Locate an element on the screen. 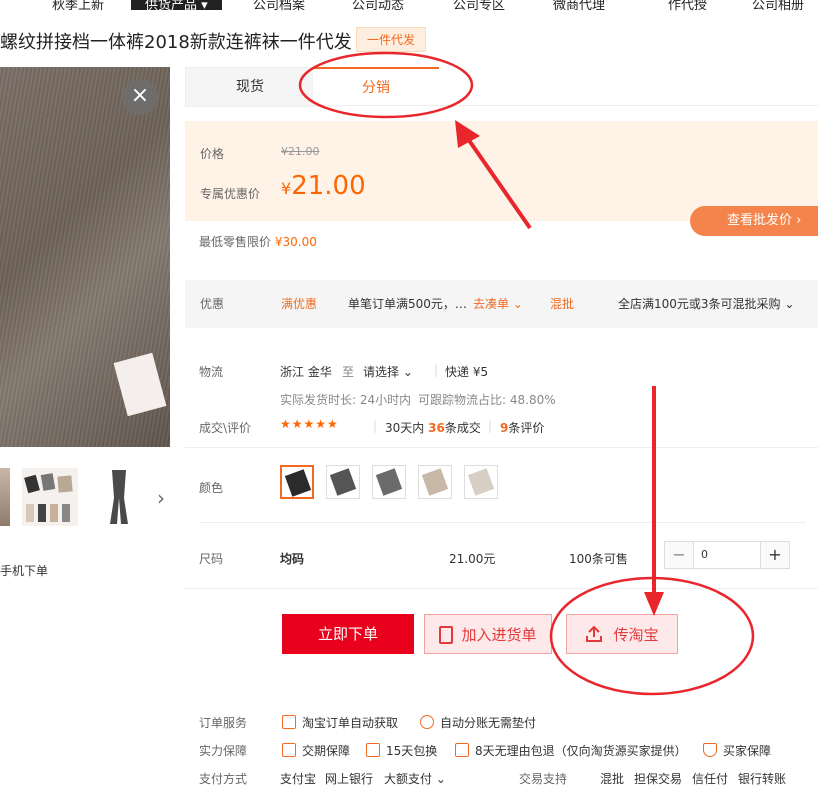 The width and height of the screenshot is (818, 803). pay-alipay: 支付宝 is located at coordinates (298, 779).